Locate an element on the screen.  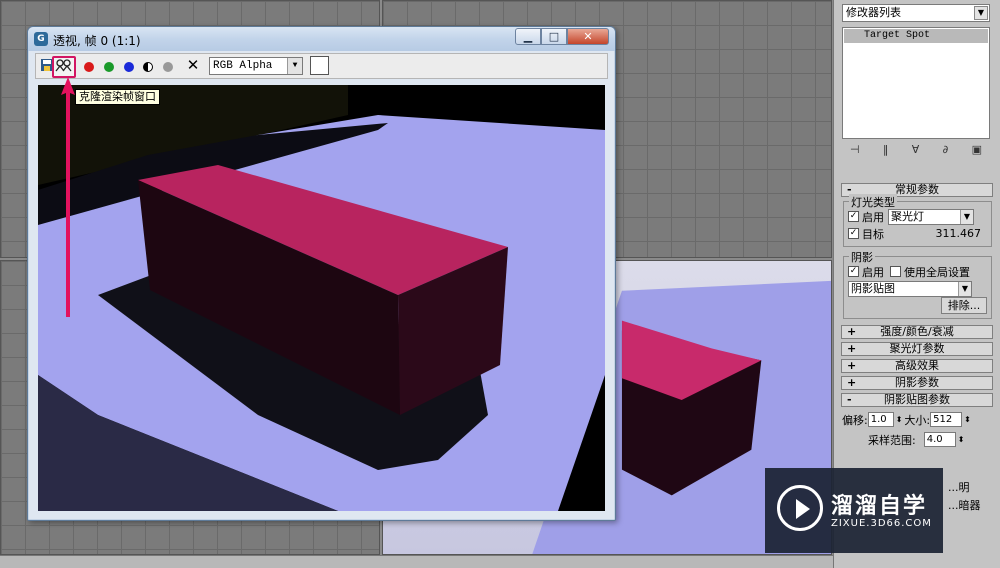
watermark-title: 溜溜自学 is located at coordinates (879, 506).